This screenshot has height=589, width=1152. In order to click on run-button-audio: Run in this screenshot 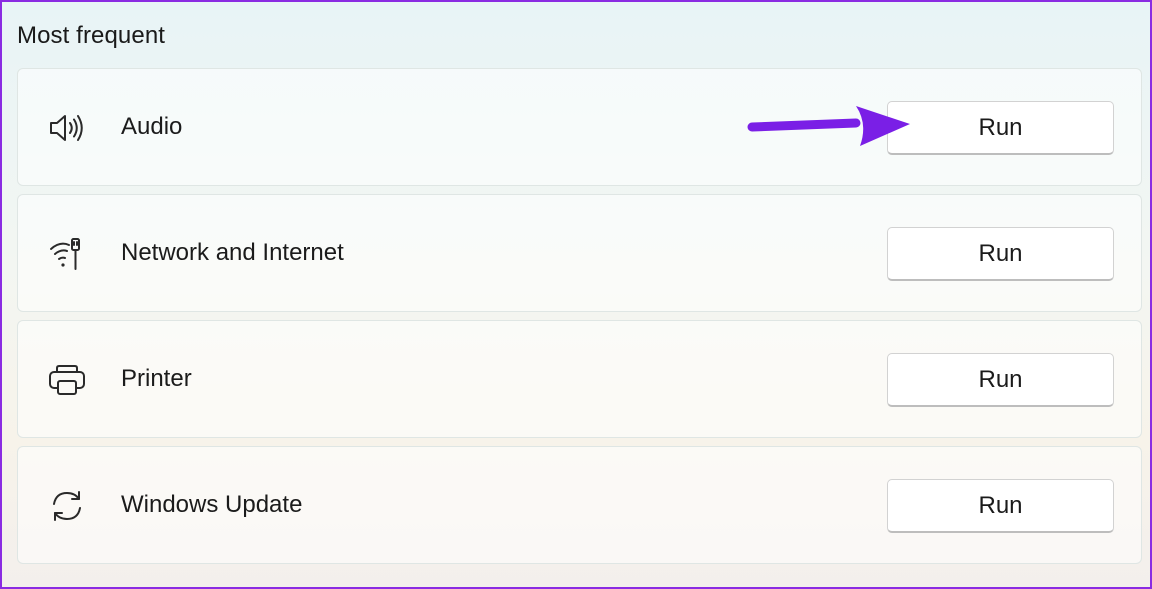, I will do `click(1000, 128)`.